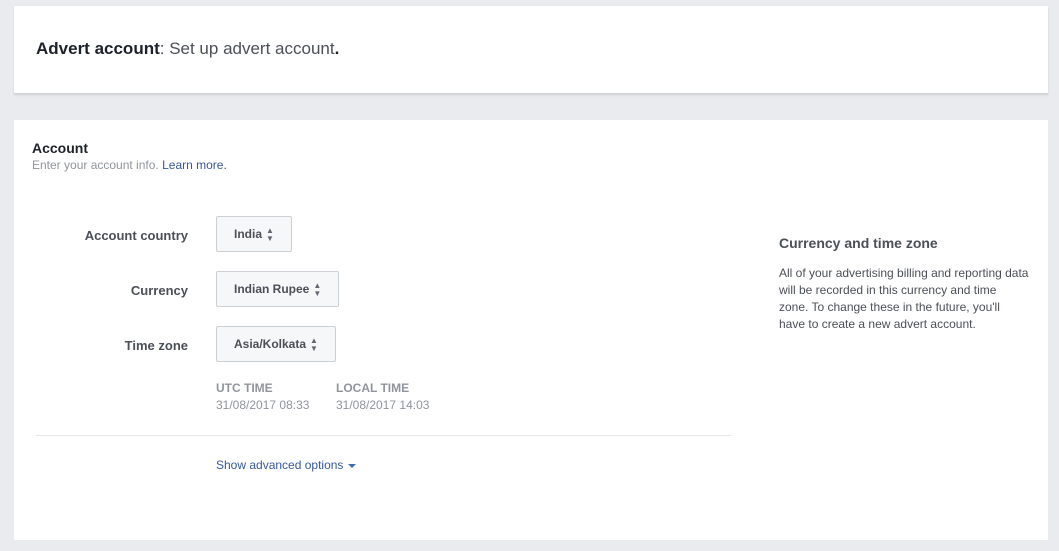  What do you see at coordinates (247, 48) in the screenshot?
I see `heading-rest: : Set up advert account` at bounding box center [247, 48].